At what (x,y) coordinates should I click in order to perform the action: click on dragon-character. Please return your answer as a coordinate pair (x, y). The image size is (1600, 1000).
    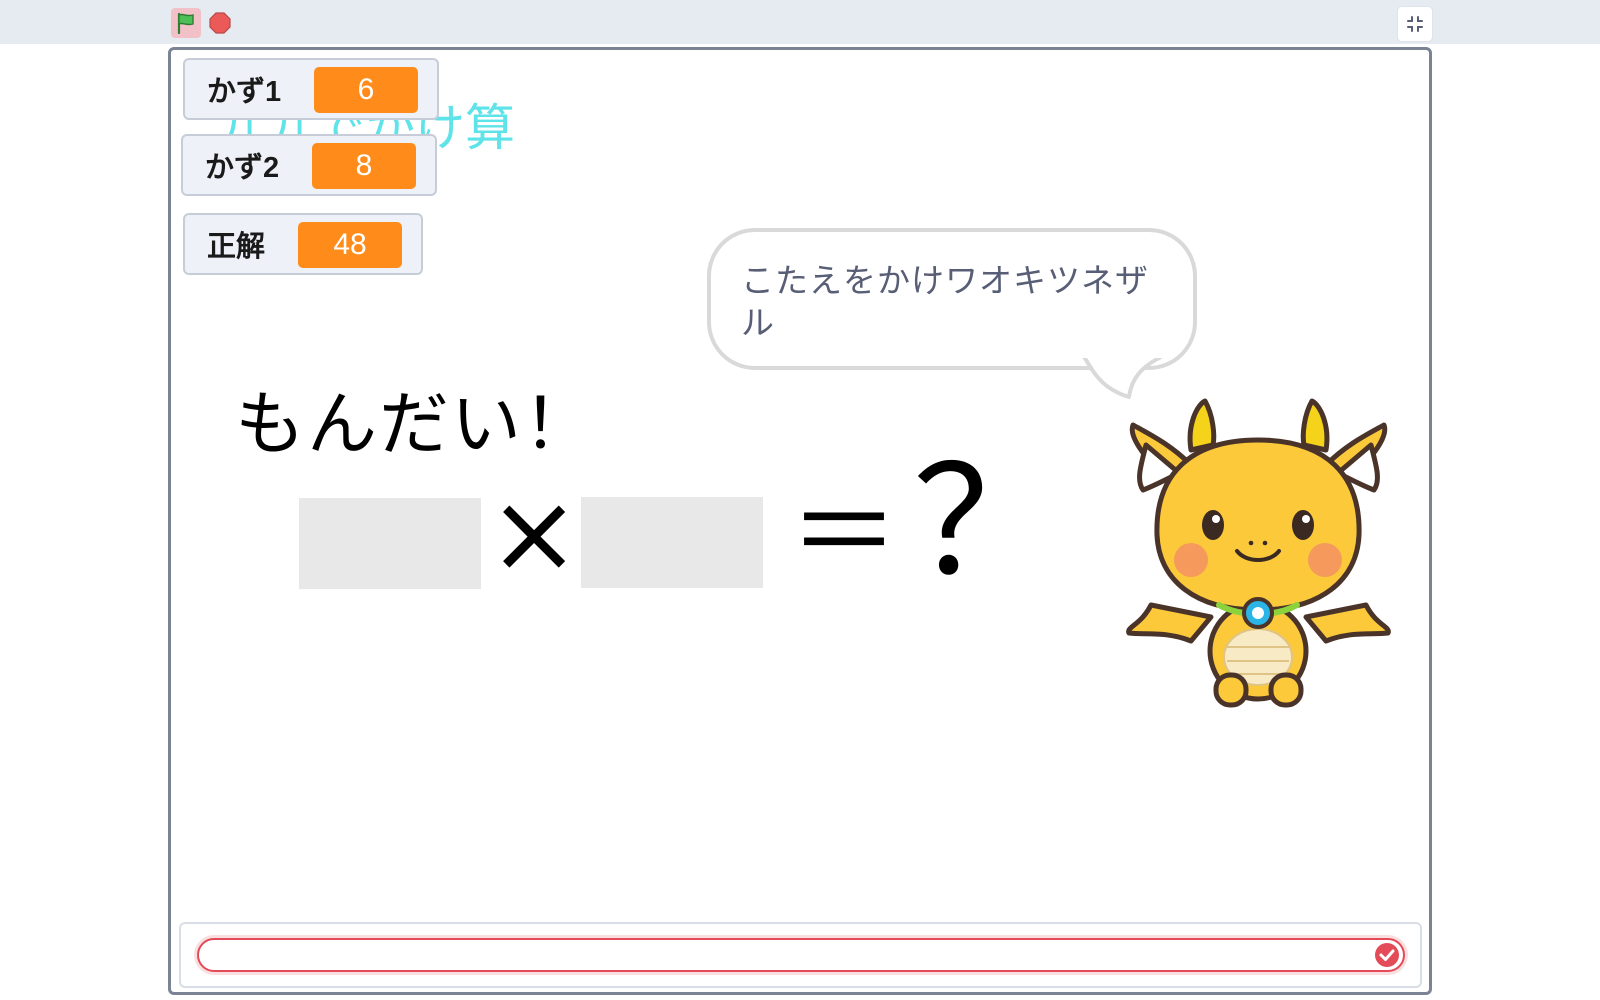
    Looking at the image, I should click on (1258, 555).